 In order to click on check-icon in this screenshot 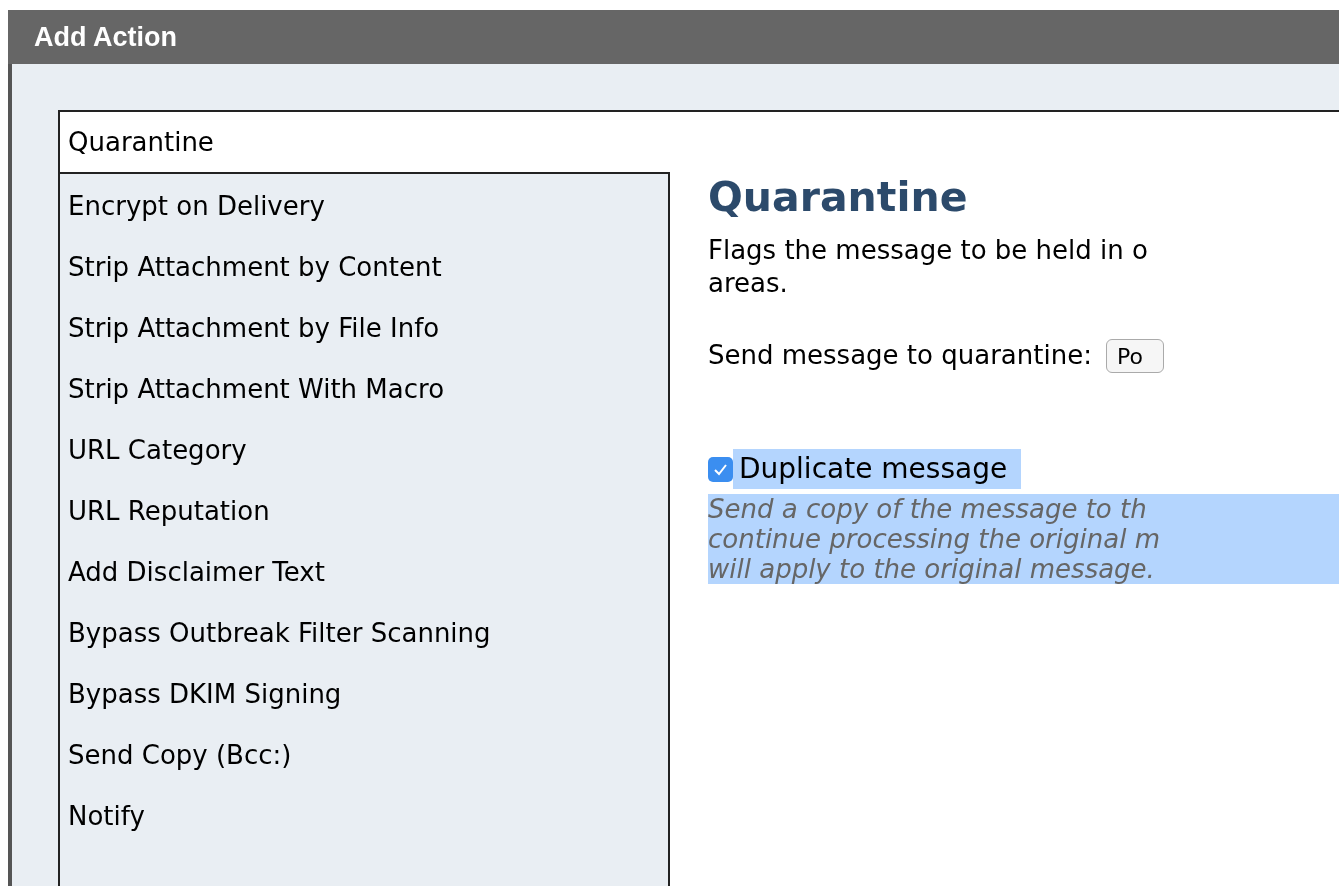, I will do `click(720, 469)`.